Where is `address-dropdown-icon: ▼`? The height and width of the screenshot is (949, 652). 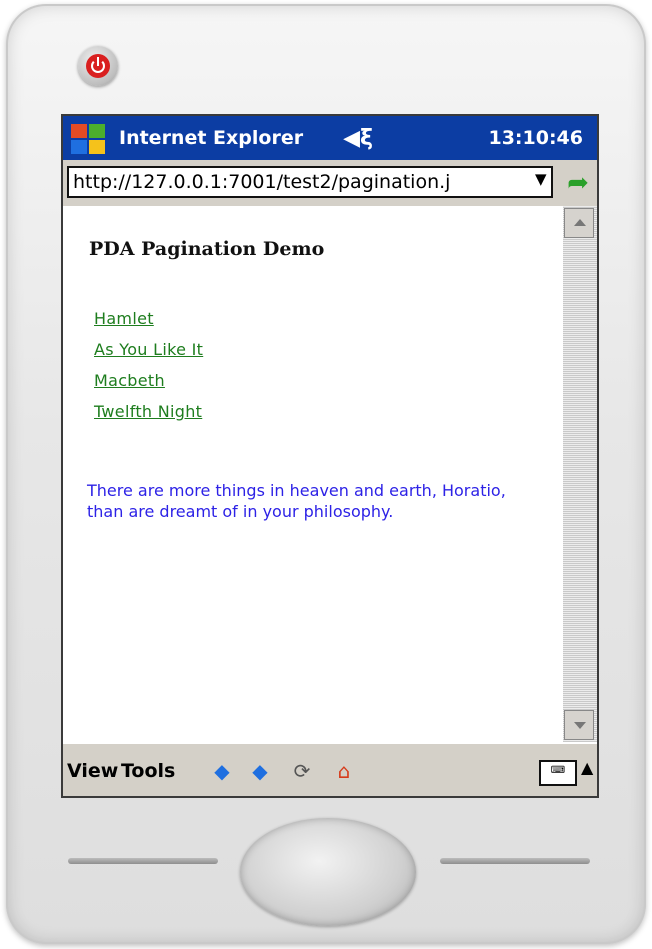
address-dropdown-icon: ▼ is located at coordinates (541, 179).